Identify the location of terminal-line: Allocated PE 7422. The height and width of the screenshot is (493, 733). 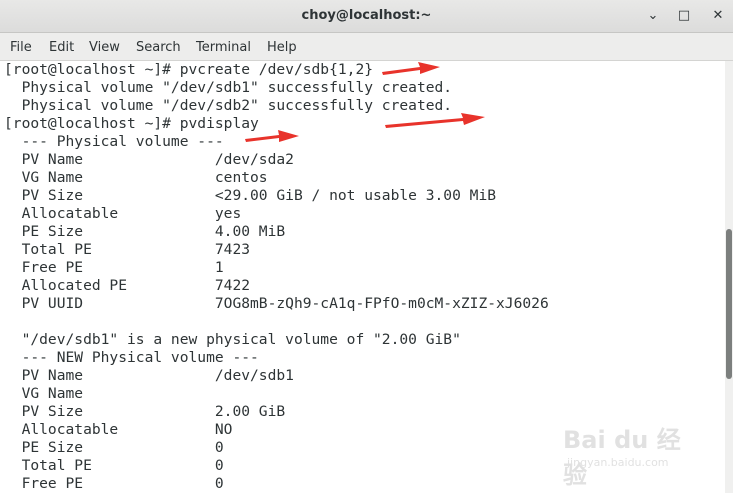
(127, 285).